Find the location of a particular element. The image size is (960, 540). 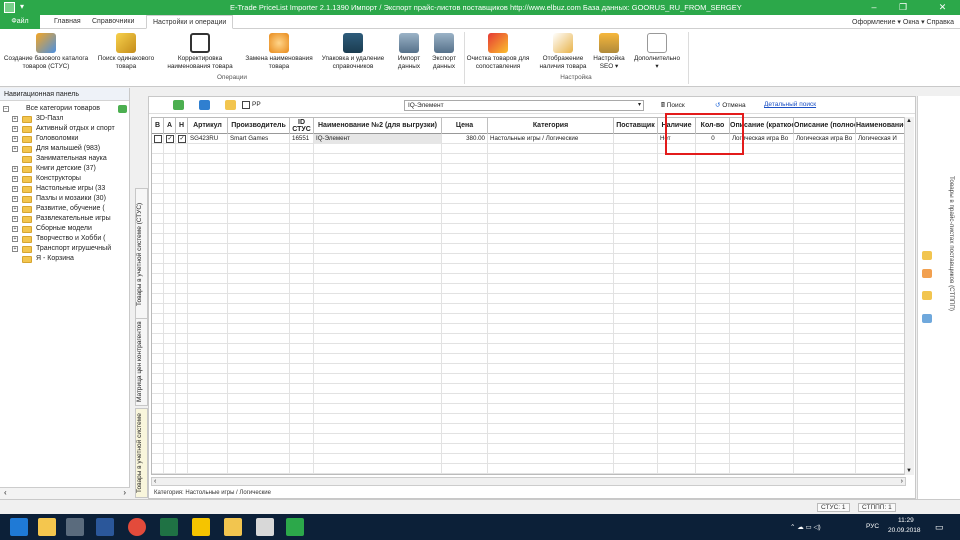

language-indicator: РУС is located at coordinates (872, 526).